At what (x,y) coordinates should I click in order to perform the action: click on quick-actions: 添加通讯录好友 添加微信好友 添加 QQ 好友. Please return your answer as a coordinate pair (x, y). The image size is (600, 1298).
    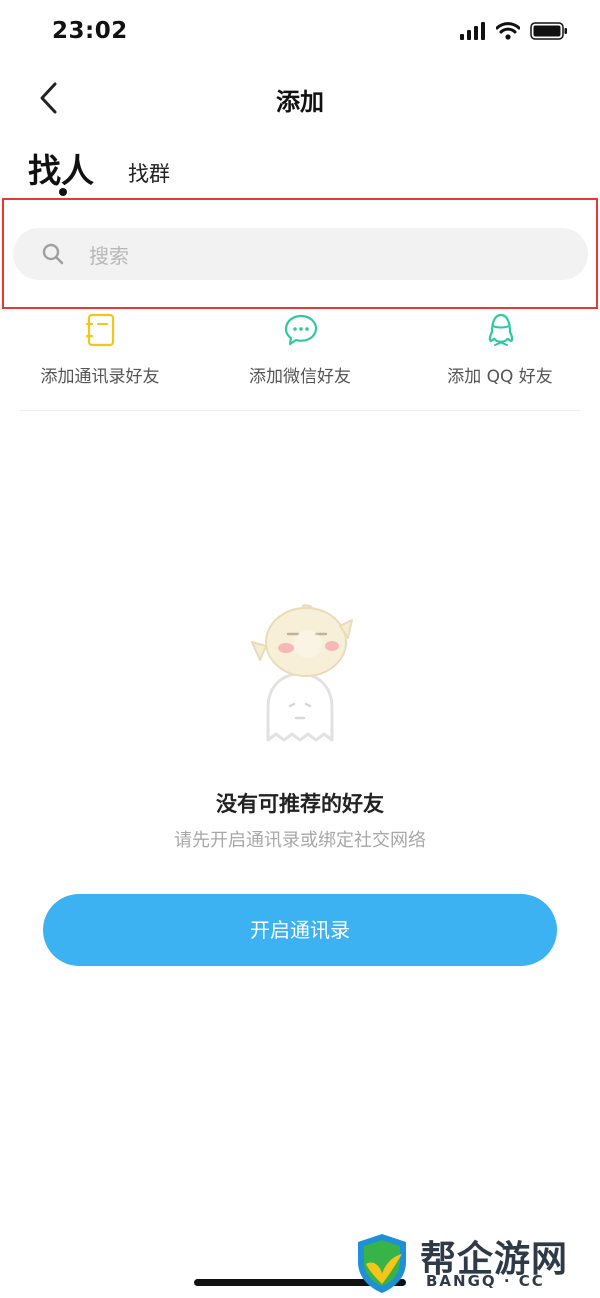
    Looking at the image, I should click on (300, 355).